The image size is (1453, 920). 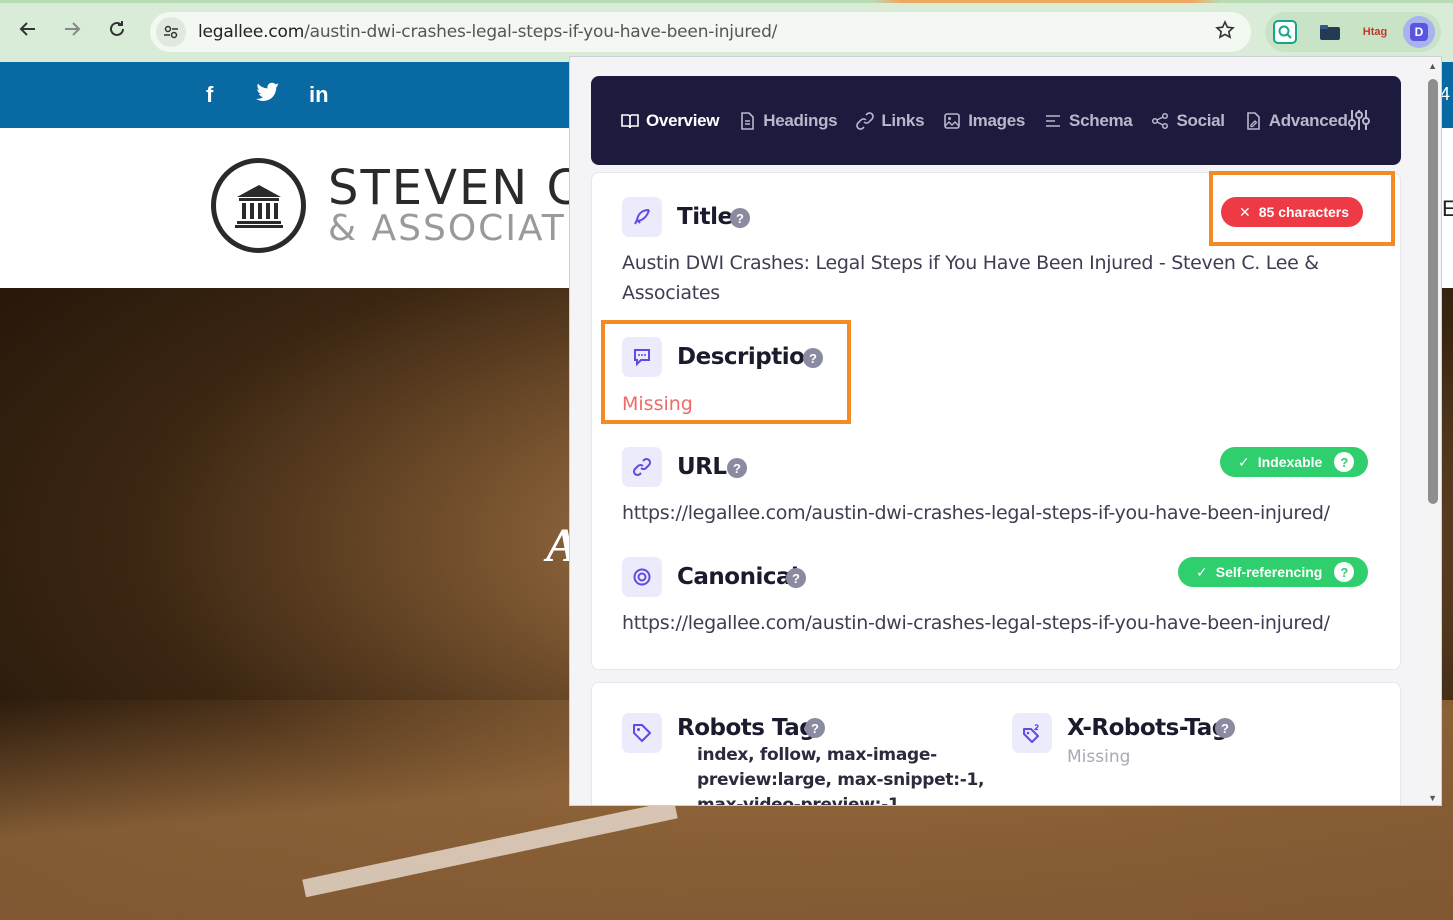 I want to click on align-left-icon, so click(x=1053, y=121).